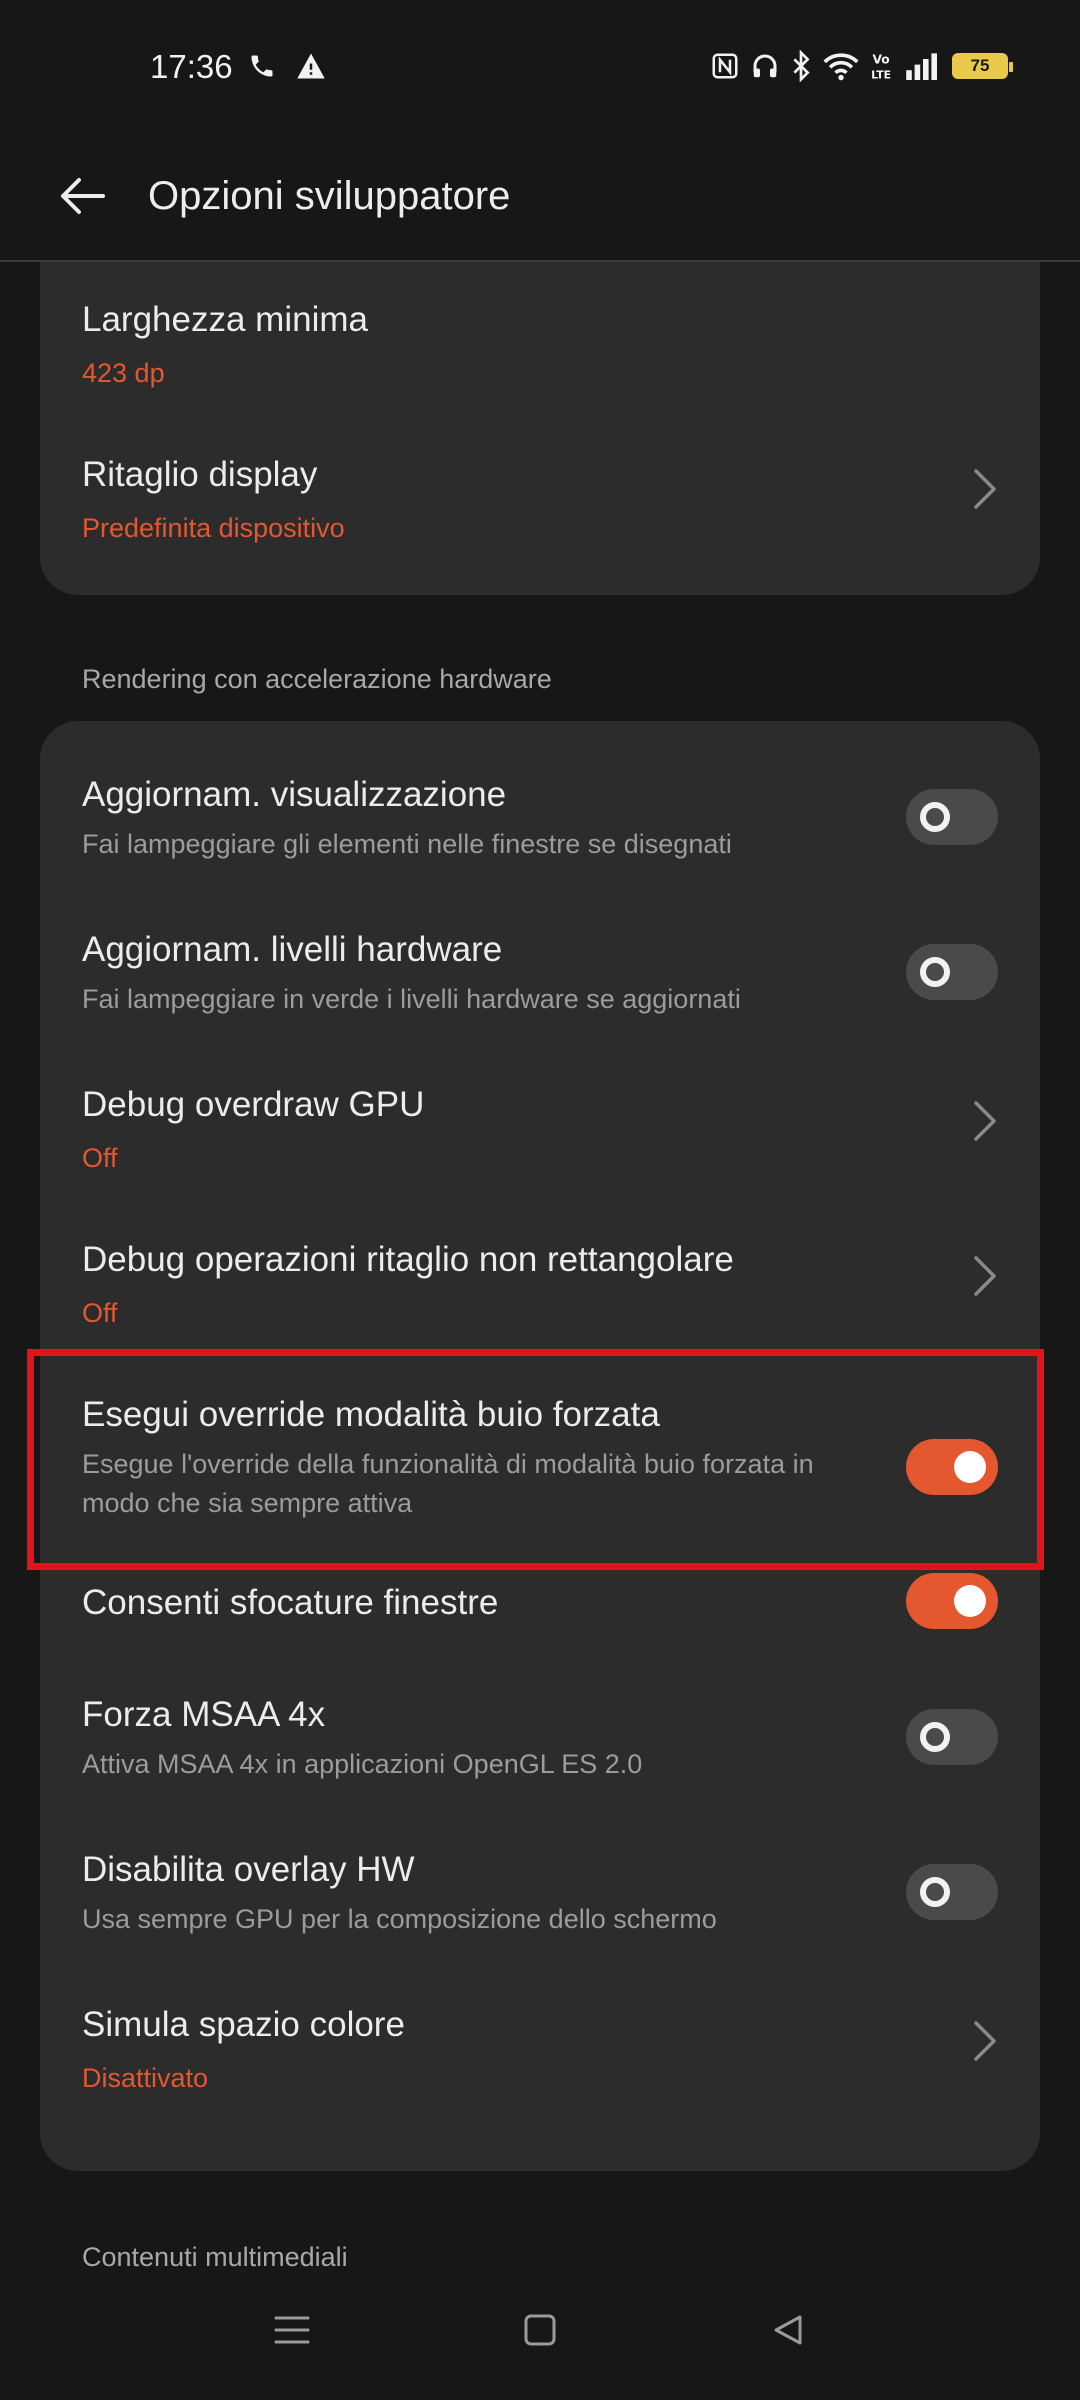 This screenshot has height=2400, width=1080. Describe the element at coordinates (952, 1892) in the screenshot. I see `toggle-disabilita-overlay-hw` at that location.